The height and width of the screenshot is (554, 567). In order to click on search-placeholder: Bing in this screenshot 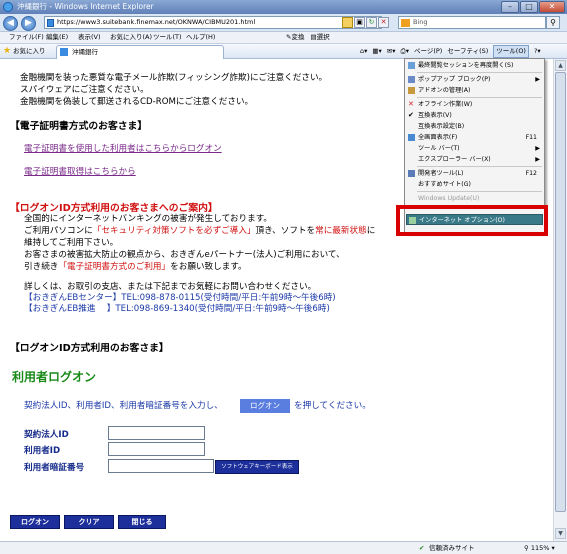, I will do `click(420, 22)`.